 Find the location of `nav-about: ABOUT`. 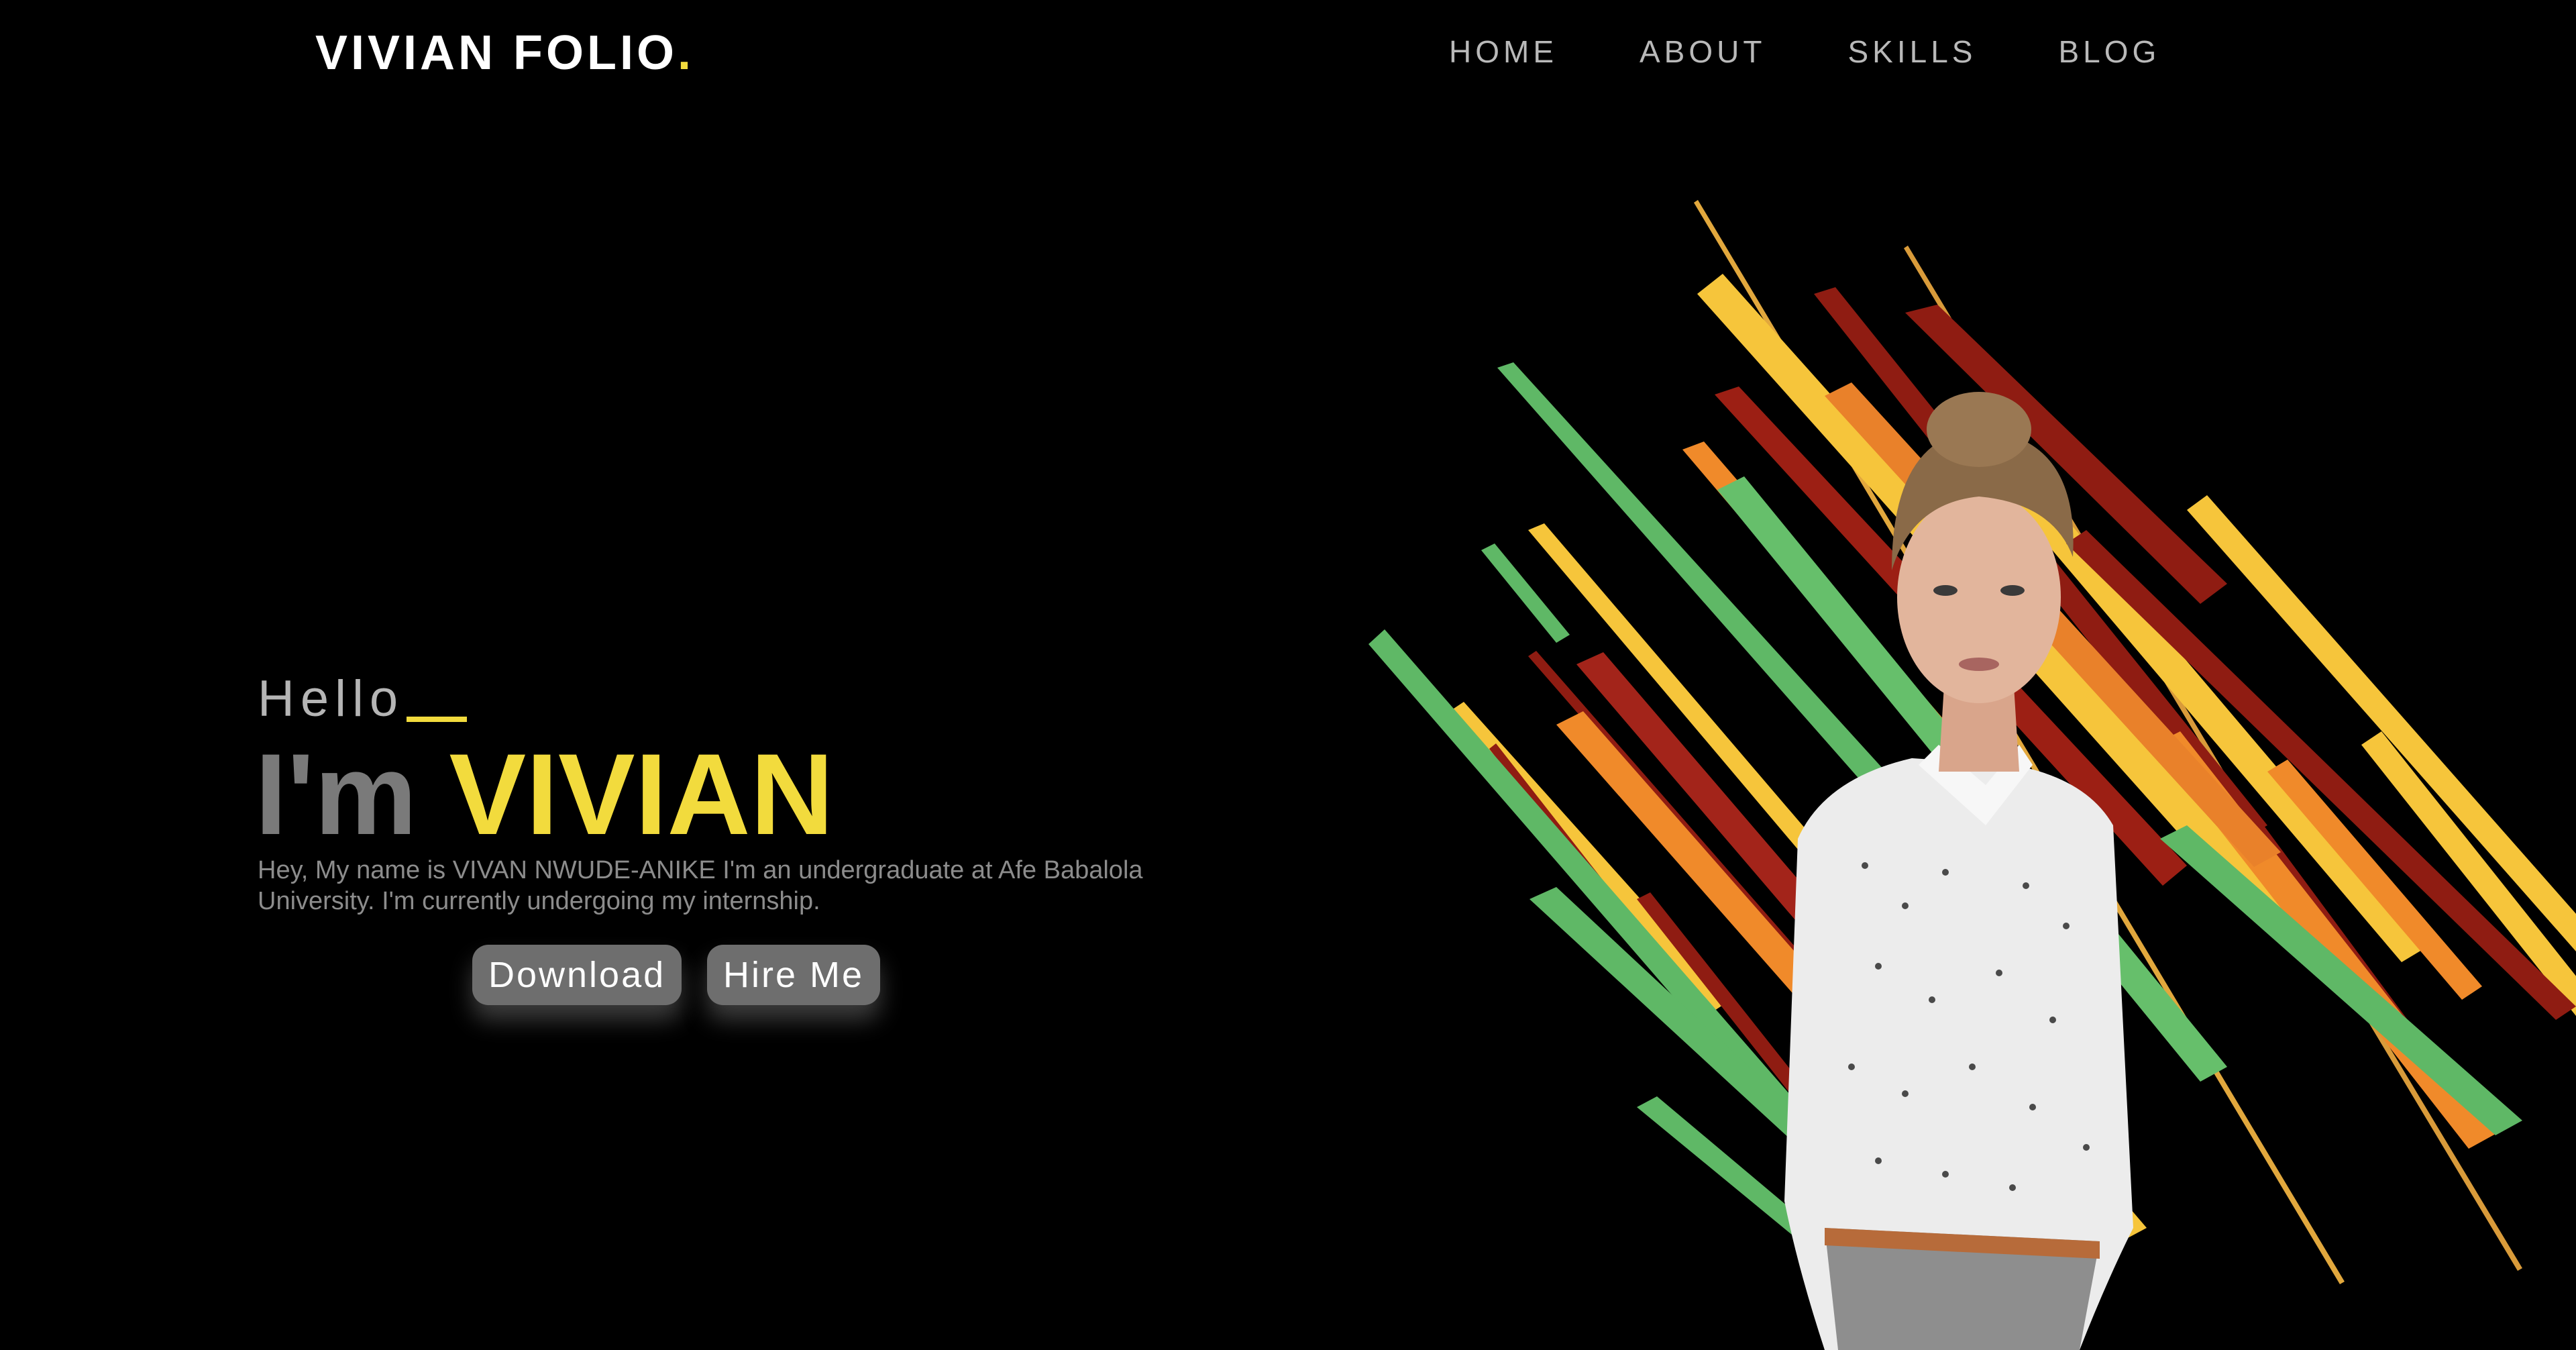

nav-about: ABOUT is located at coordinates (1703, 52).